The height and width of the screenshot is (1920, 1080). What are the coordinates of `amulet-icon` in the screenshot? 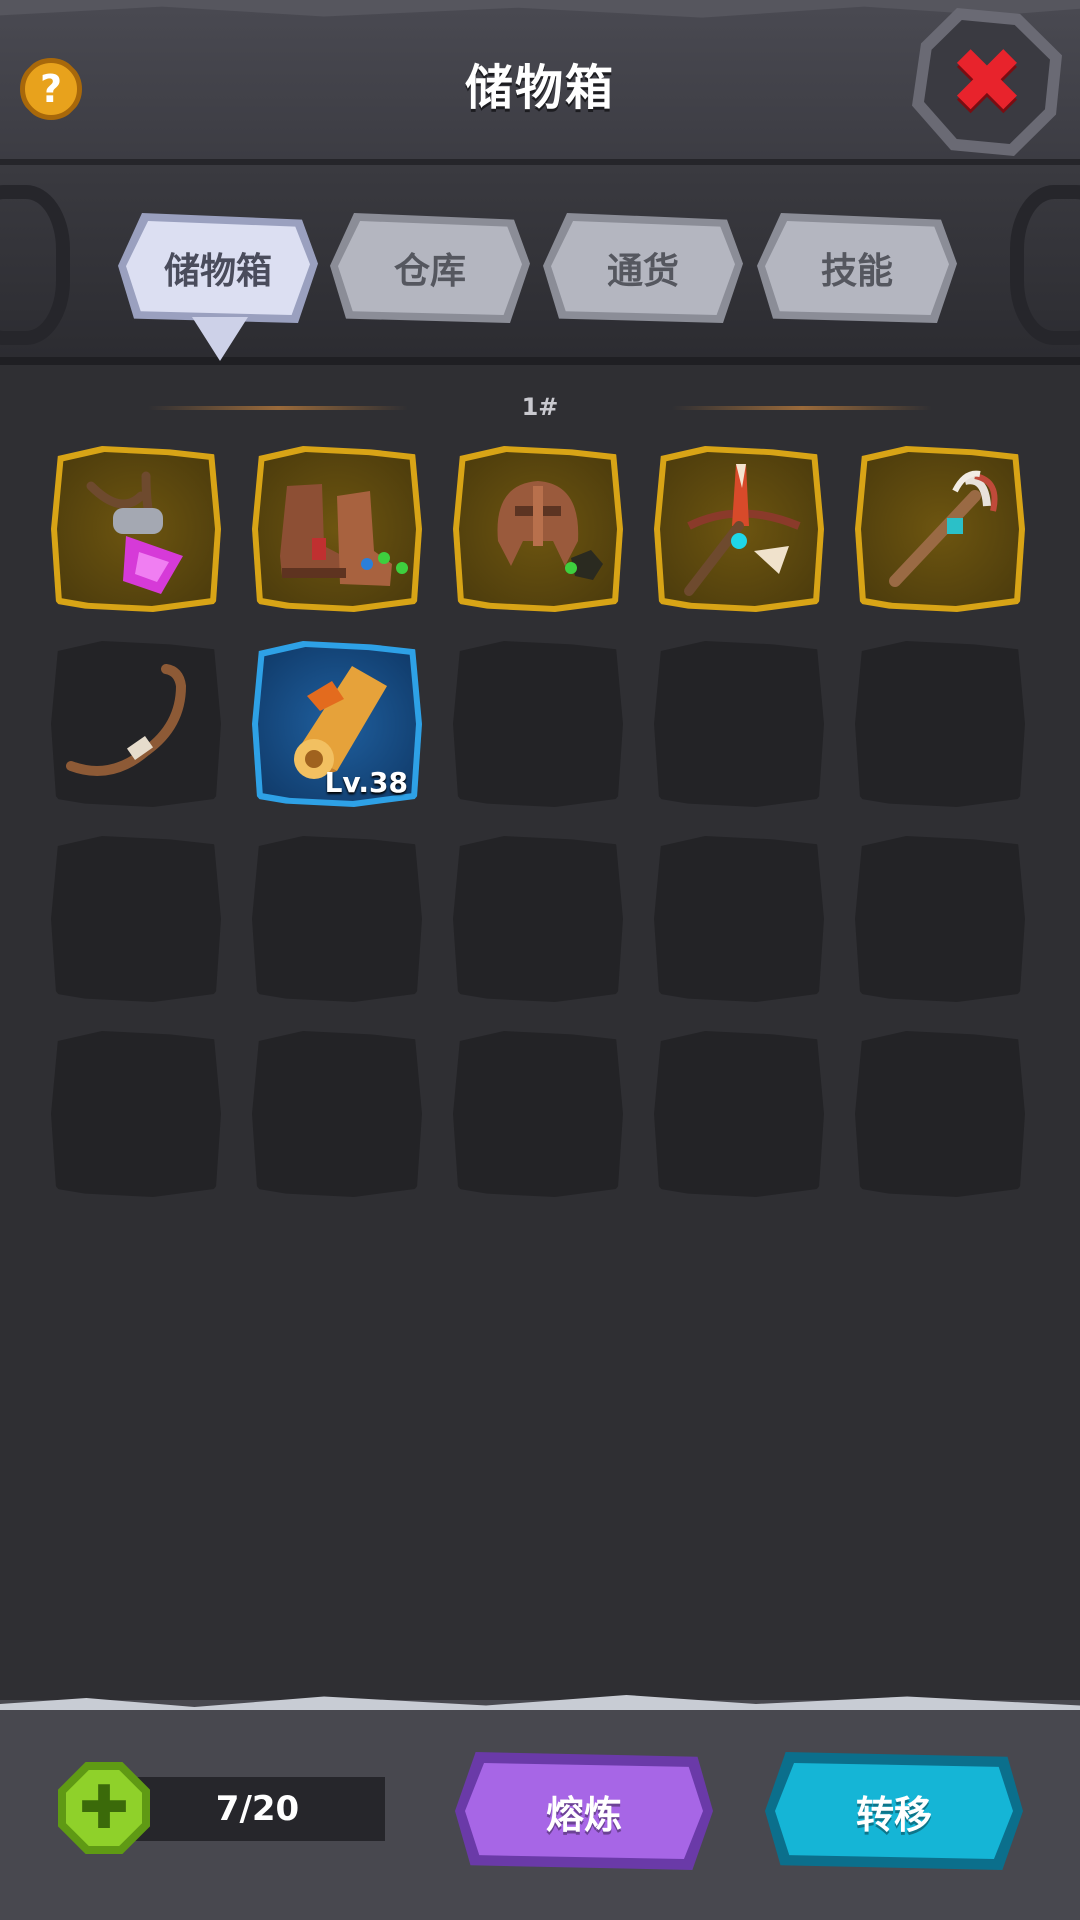 It's located at (134, 532).